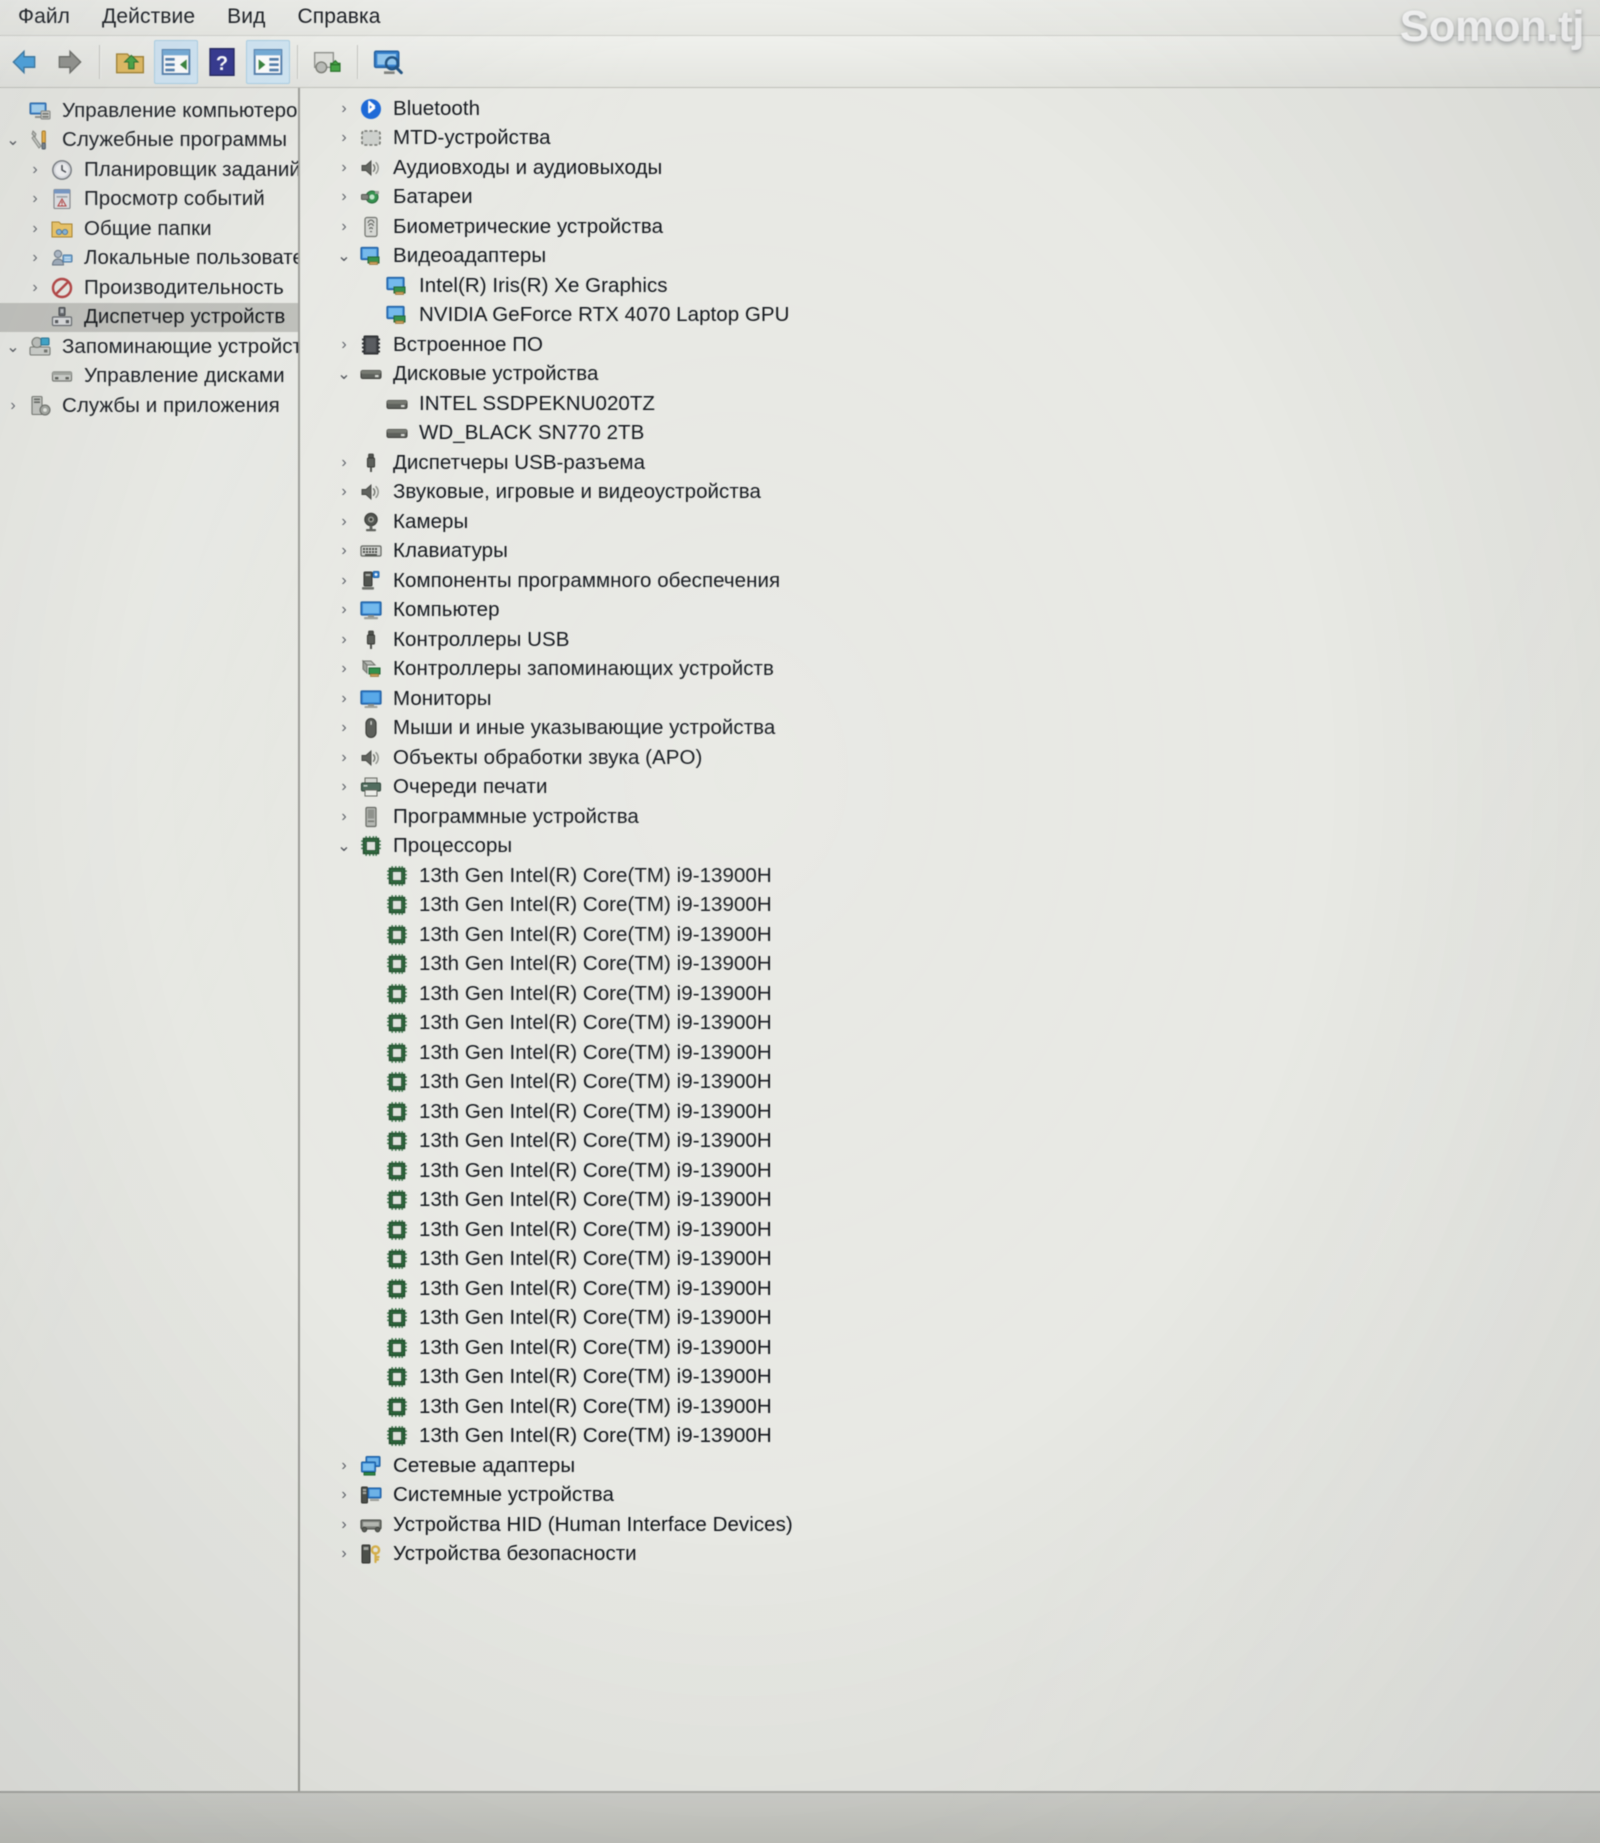 This screenshot has height=1843, width=1600. I want to click on device-node-firmware: › Встроенное ПО, so click(954, 345).